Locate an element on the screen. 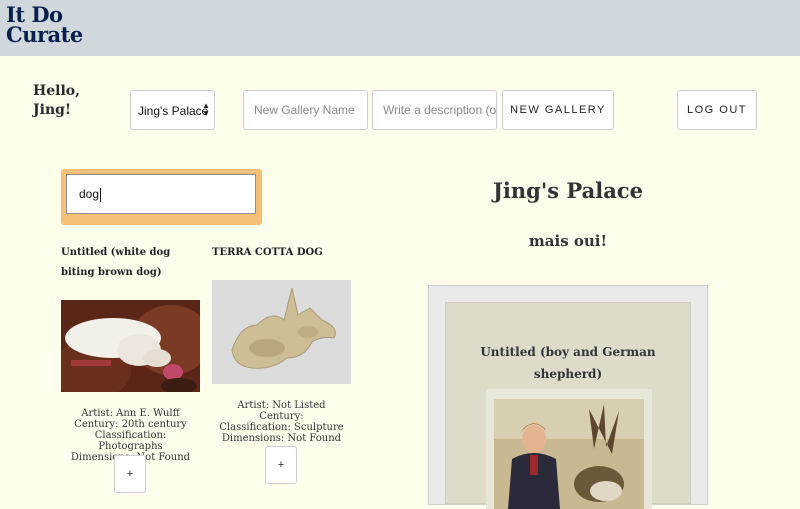 The image size is (800, 509). gallery-description: mais oui! is located at coordinates (568, 241).